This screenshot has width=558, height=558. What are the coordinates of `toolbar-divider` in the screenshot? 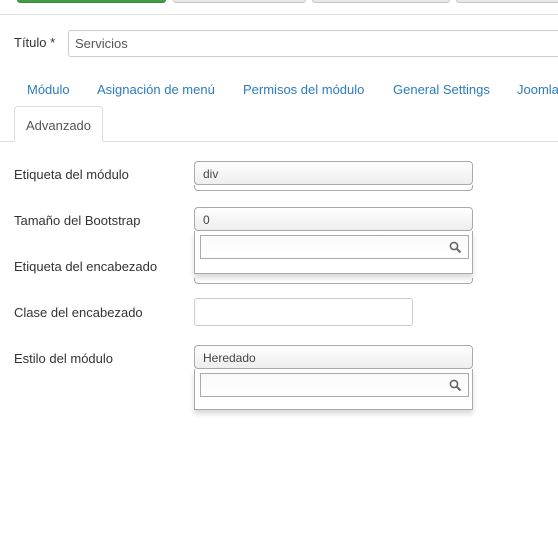 It's located at (279, 14).